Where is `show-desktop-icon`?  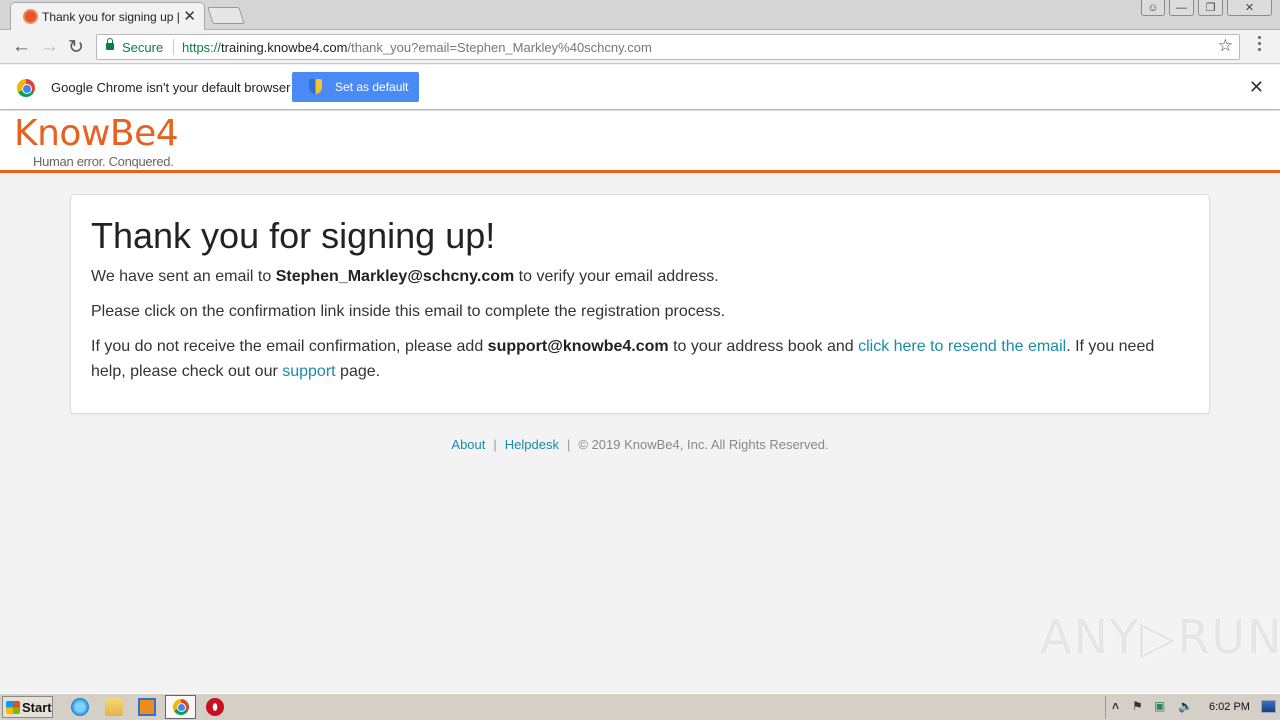 show-desktop-icon is located at coordinates (1268, 706).